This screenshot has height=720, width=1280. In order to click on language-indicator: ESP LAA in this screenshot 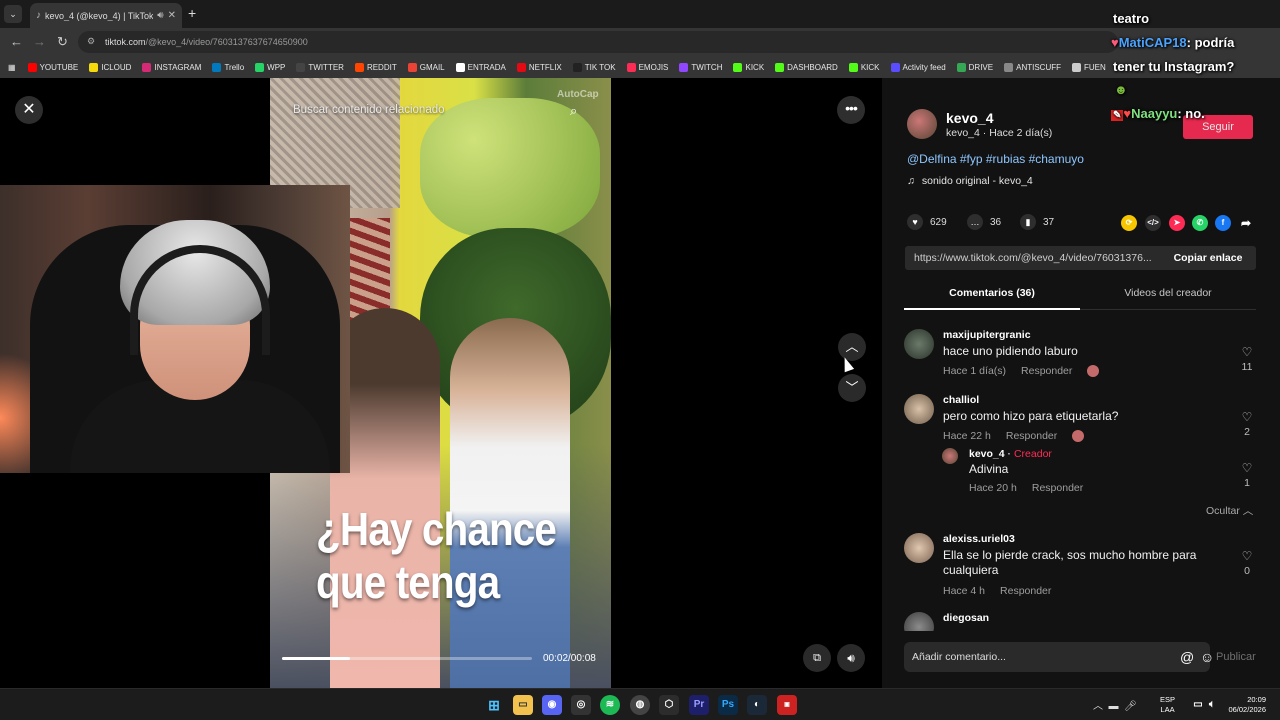, I will do `click(1167, 705)`.